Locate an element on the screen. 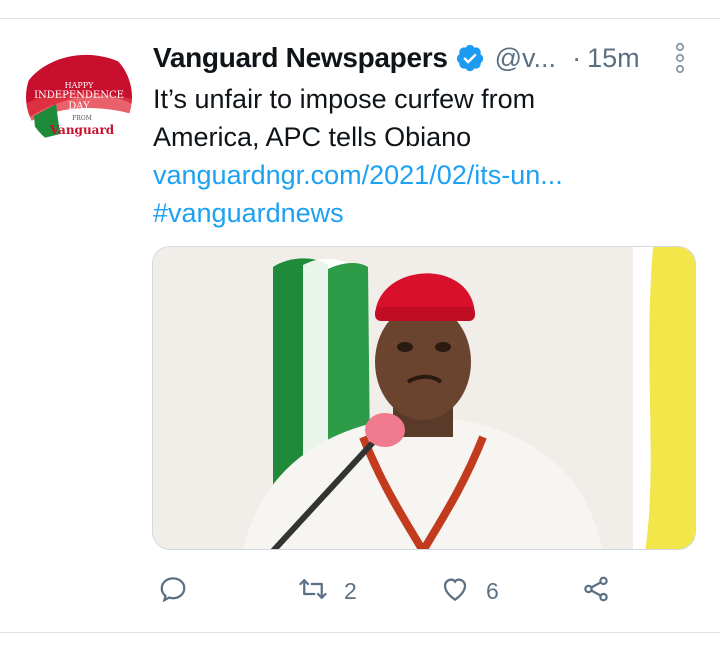 Image resolution: width=720 pixels, height=645 pixels. retweet-icon is located at coordinates (313, 591).